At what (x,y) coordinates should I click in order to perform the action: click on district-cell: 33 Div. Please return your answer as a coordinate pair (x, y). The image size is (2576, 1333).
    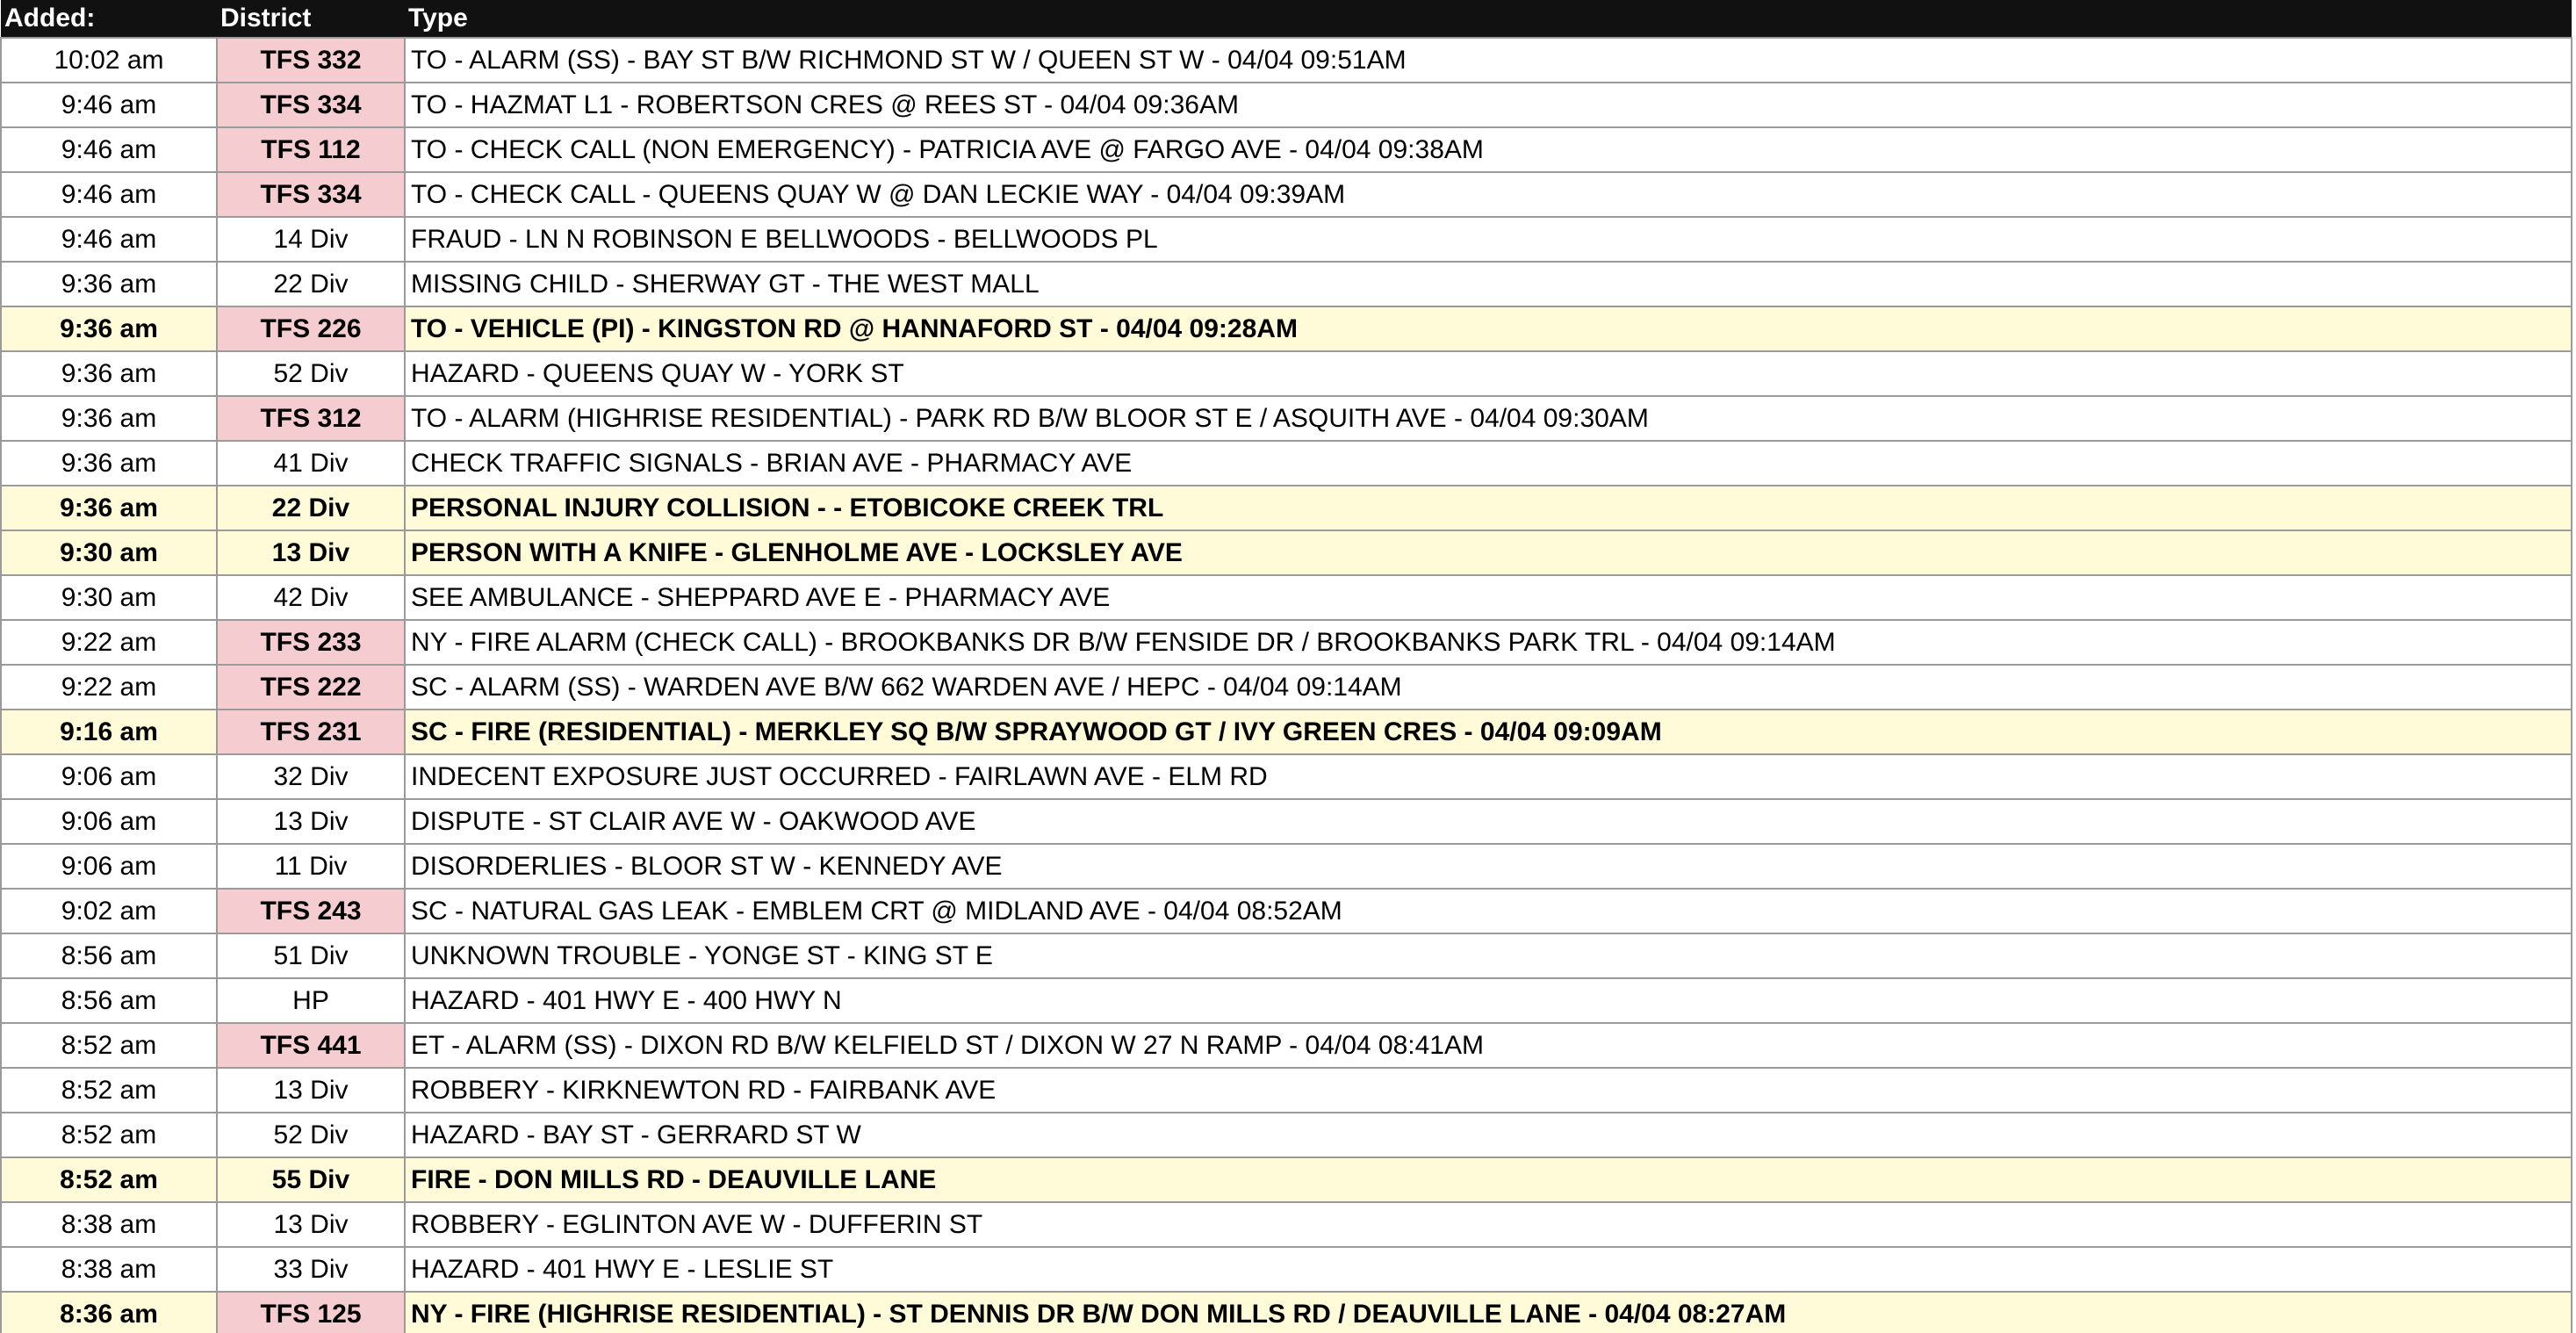
    Looking at the image, I should click on (311, 1269).